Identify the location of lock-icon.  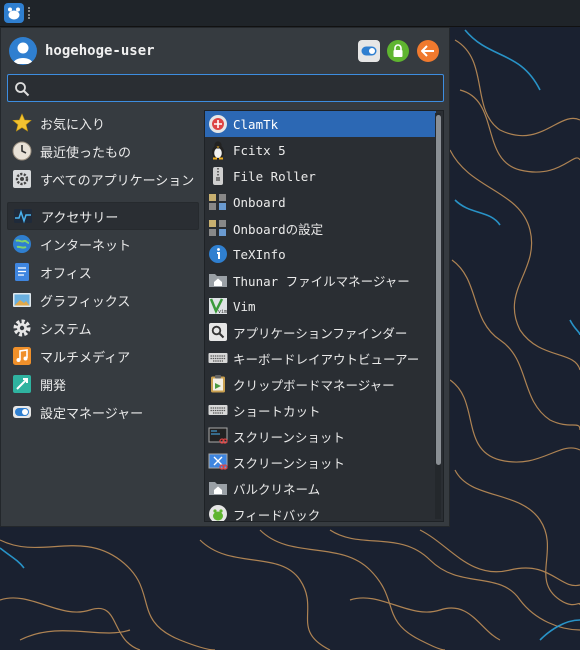
(398, 50).